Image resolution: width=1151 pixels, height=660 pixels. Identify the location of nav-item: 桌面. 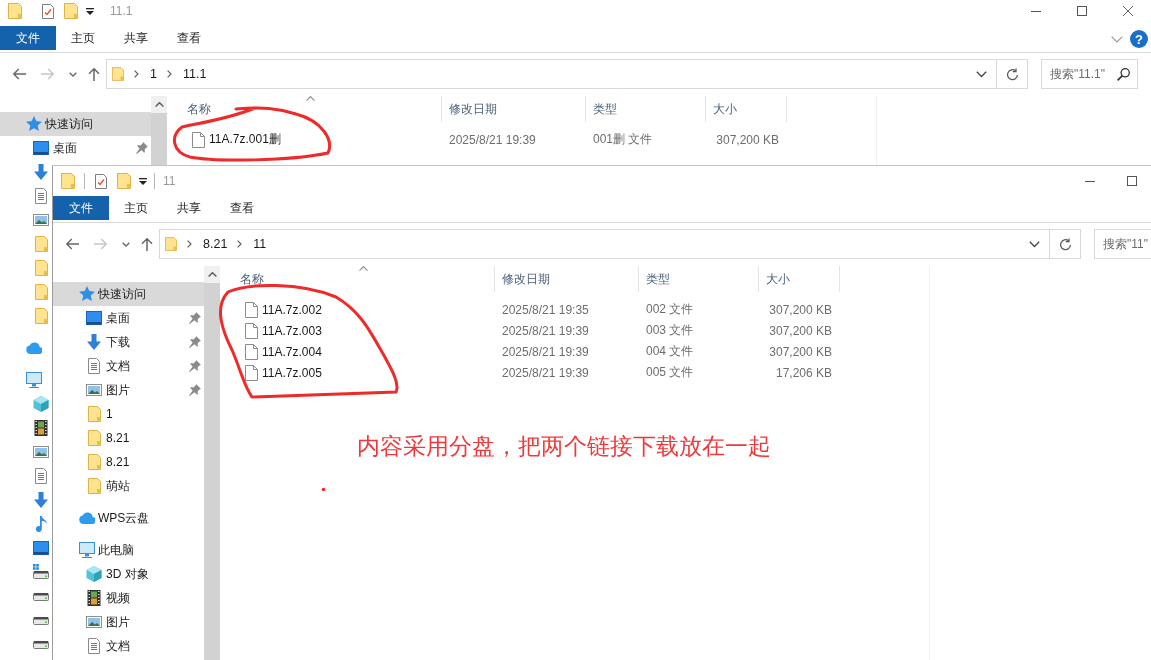
(128, 318).